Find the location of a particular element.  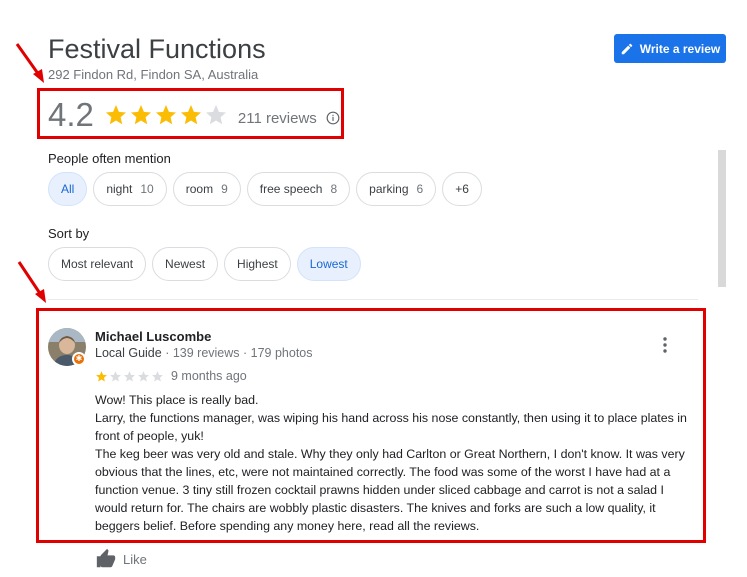

rating-summary: 4.2 211 reviews is located at coordinates (194, 115).